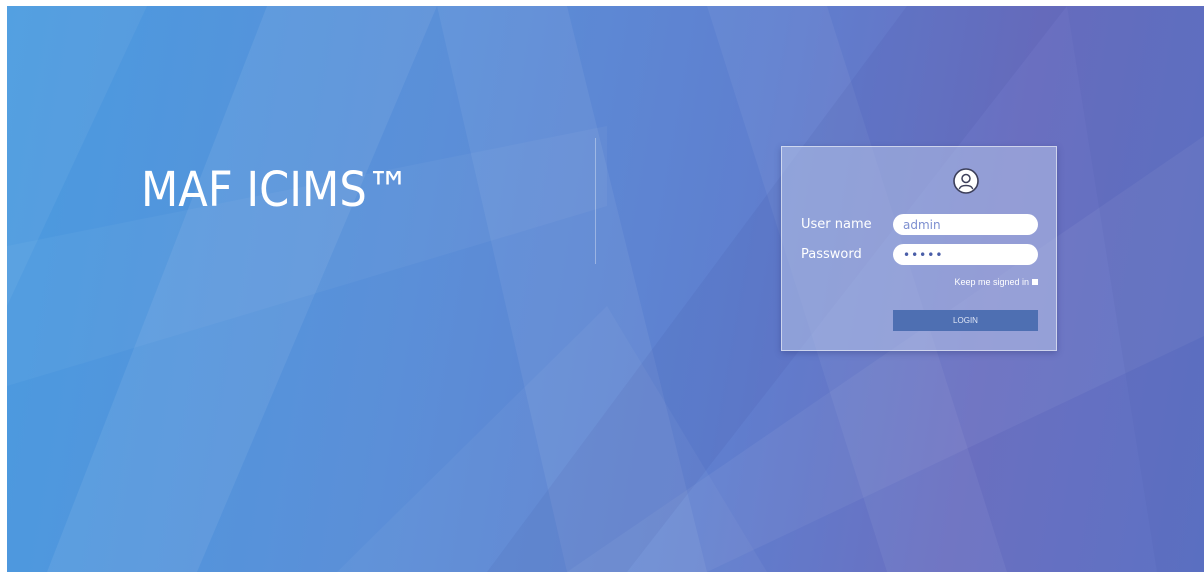 The image size is (1204, 575). What do you see at coordinates (836, 224) in the screenshot?
I see `username-label: User name` at bounding box center [836, 224].